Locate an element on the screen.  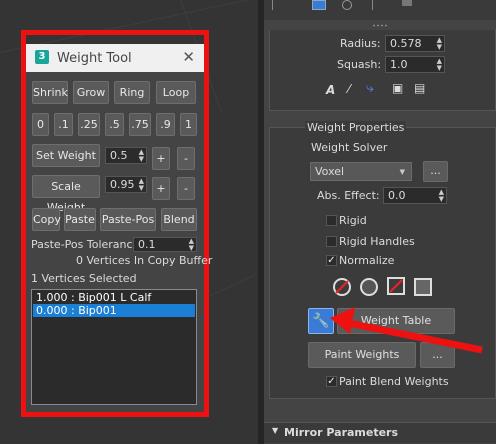
shrink-button: Shrink is located at coordinates (50, 92).